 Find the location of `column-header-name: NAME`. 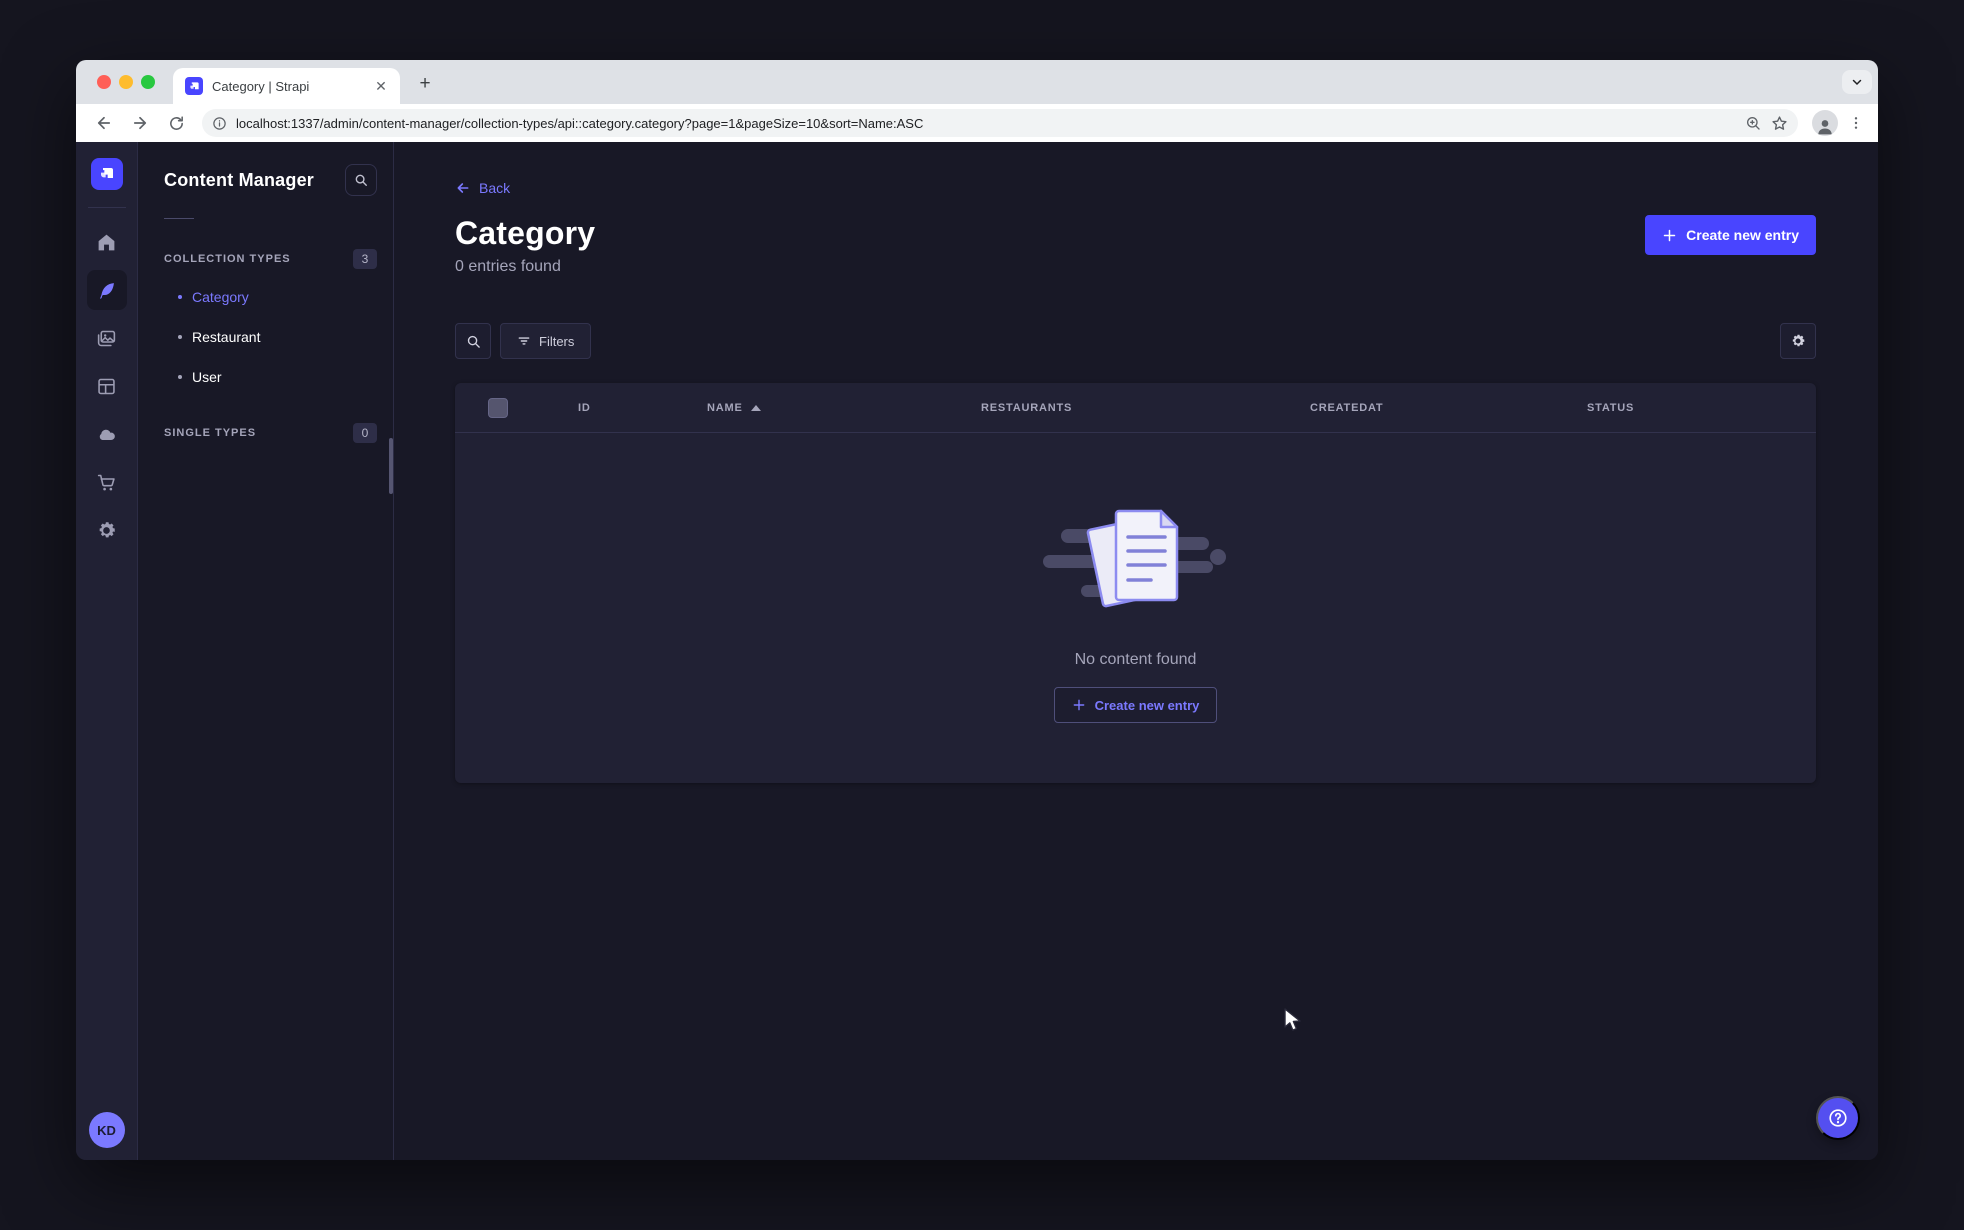

column-header-name: NAME is located at coordinates (844, 408).